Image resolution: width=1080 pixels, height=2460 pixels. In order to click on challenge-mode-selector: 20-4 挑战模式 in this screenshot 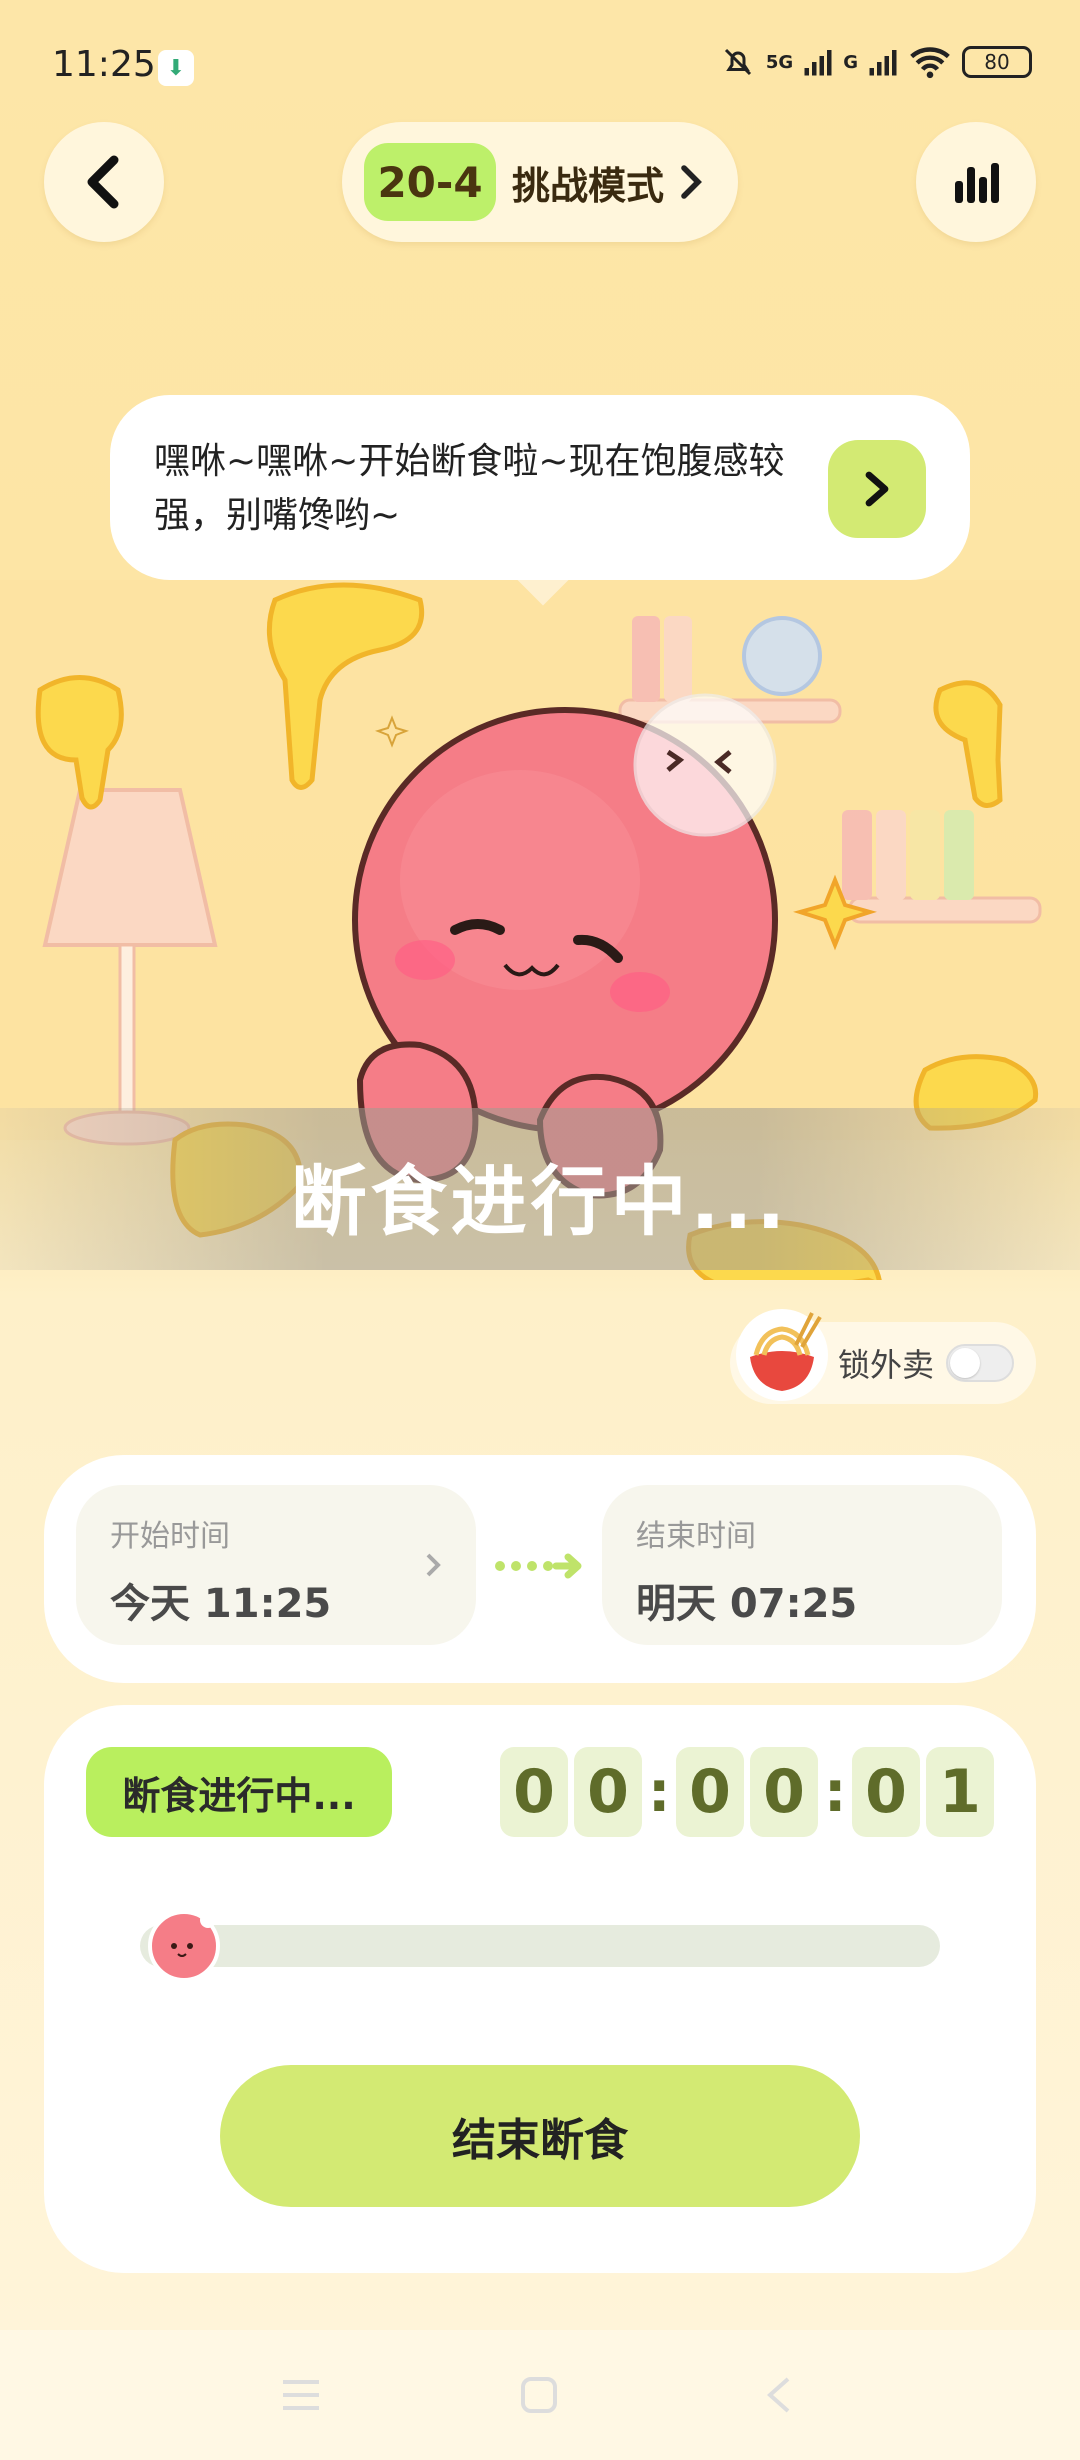, I will do `click(540, 182)`.